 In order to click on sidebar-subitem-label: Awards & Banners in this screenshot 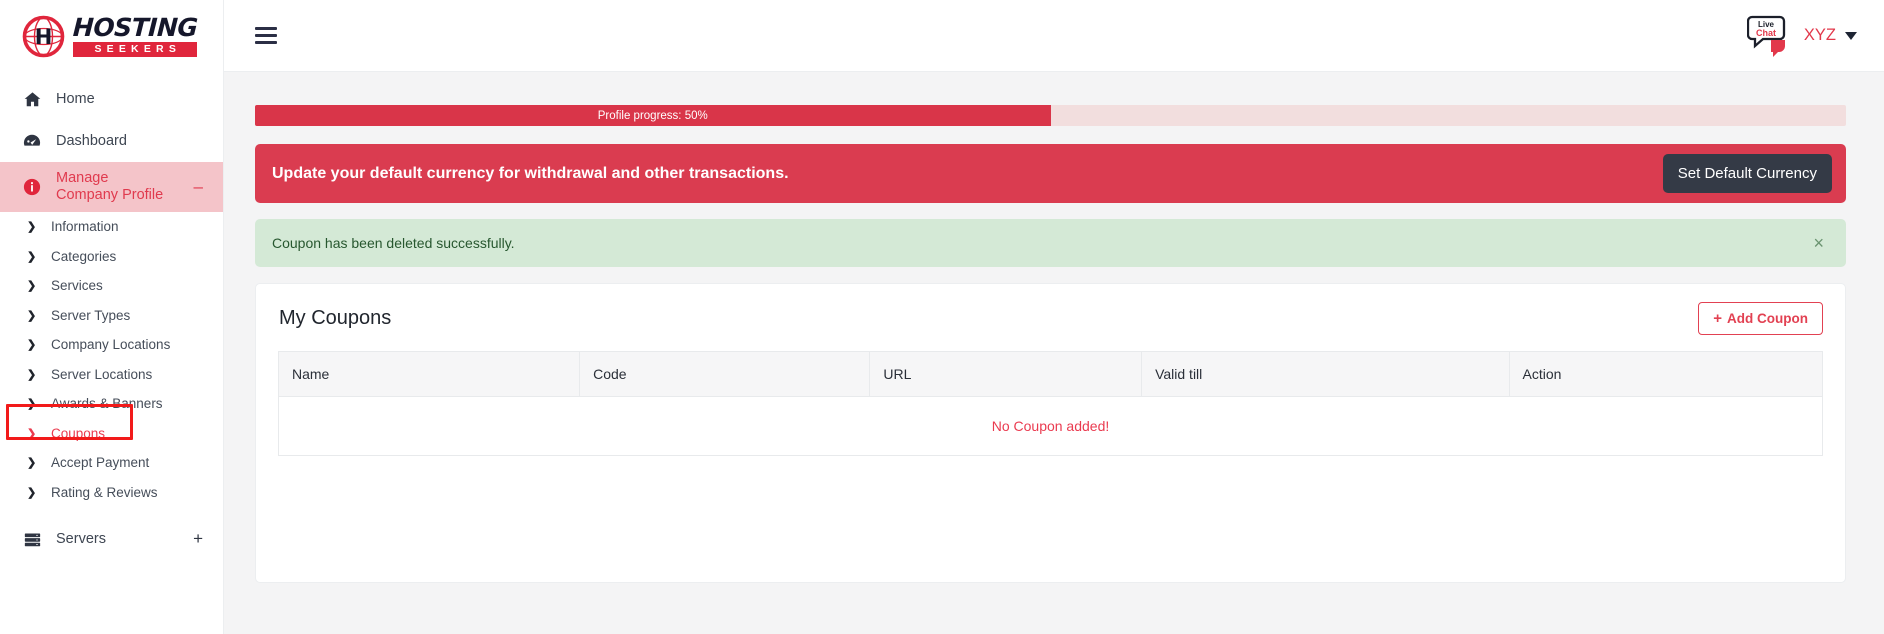, I will do `click(107, 404)`.